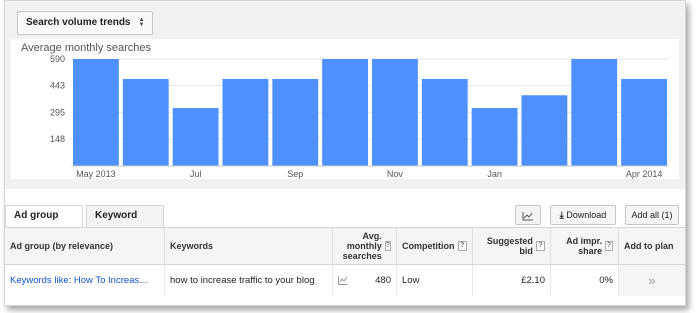  I want to click on y-tick-label: 590, so click(57, 59).